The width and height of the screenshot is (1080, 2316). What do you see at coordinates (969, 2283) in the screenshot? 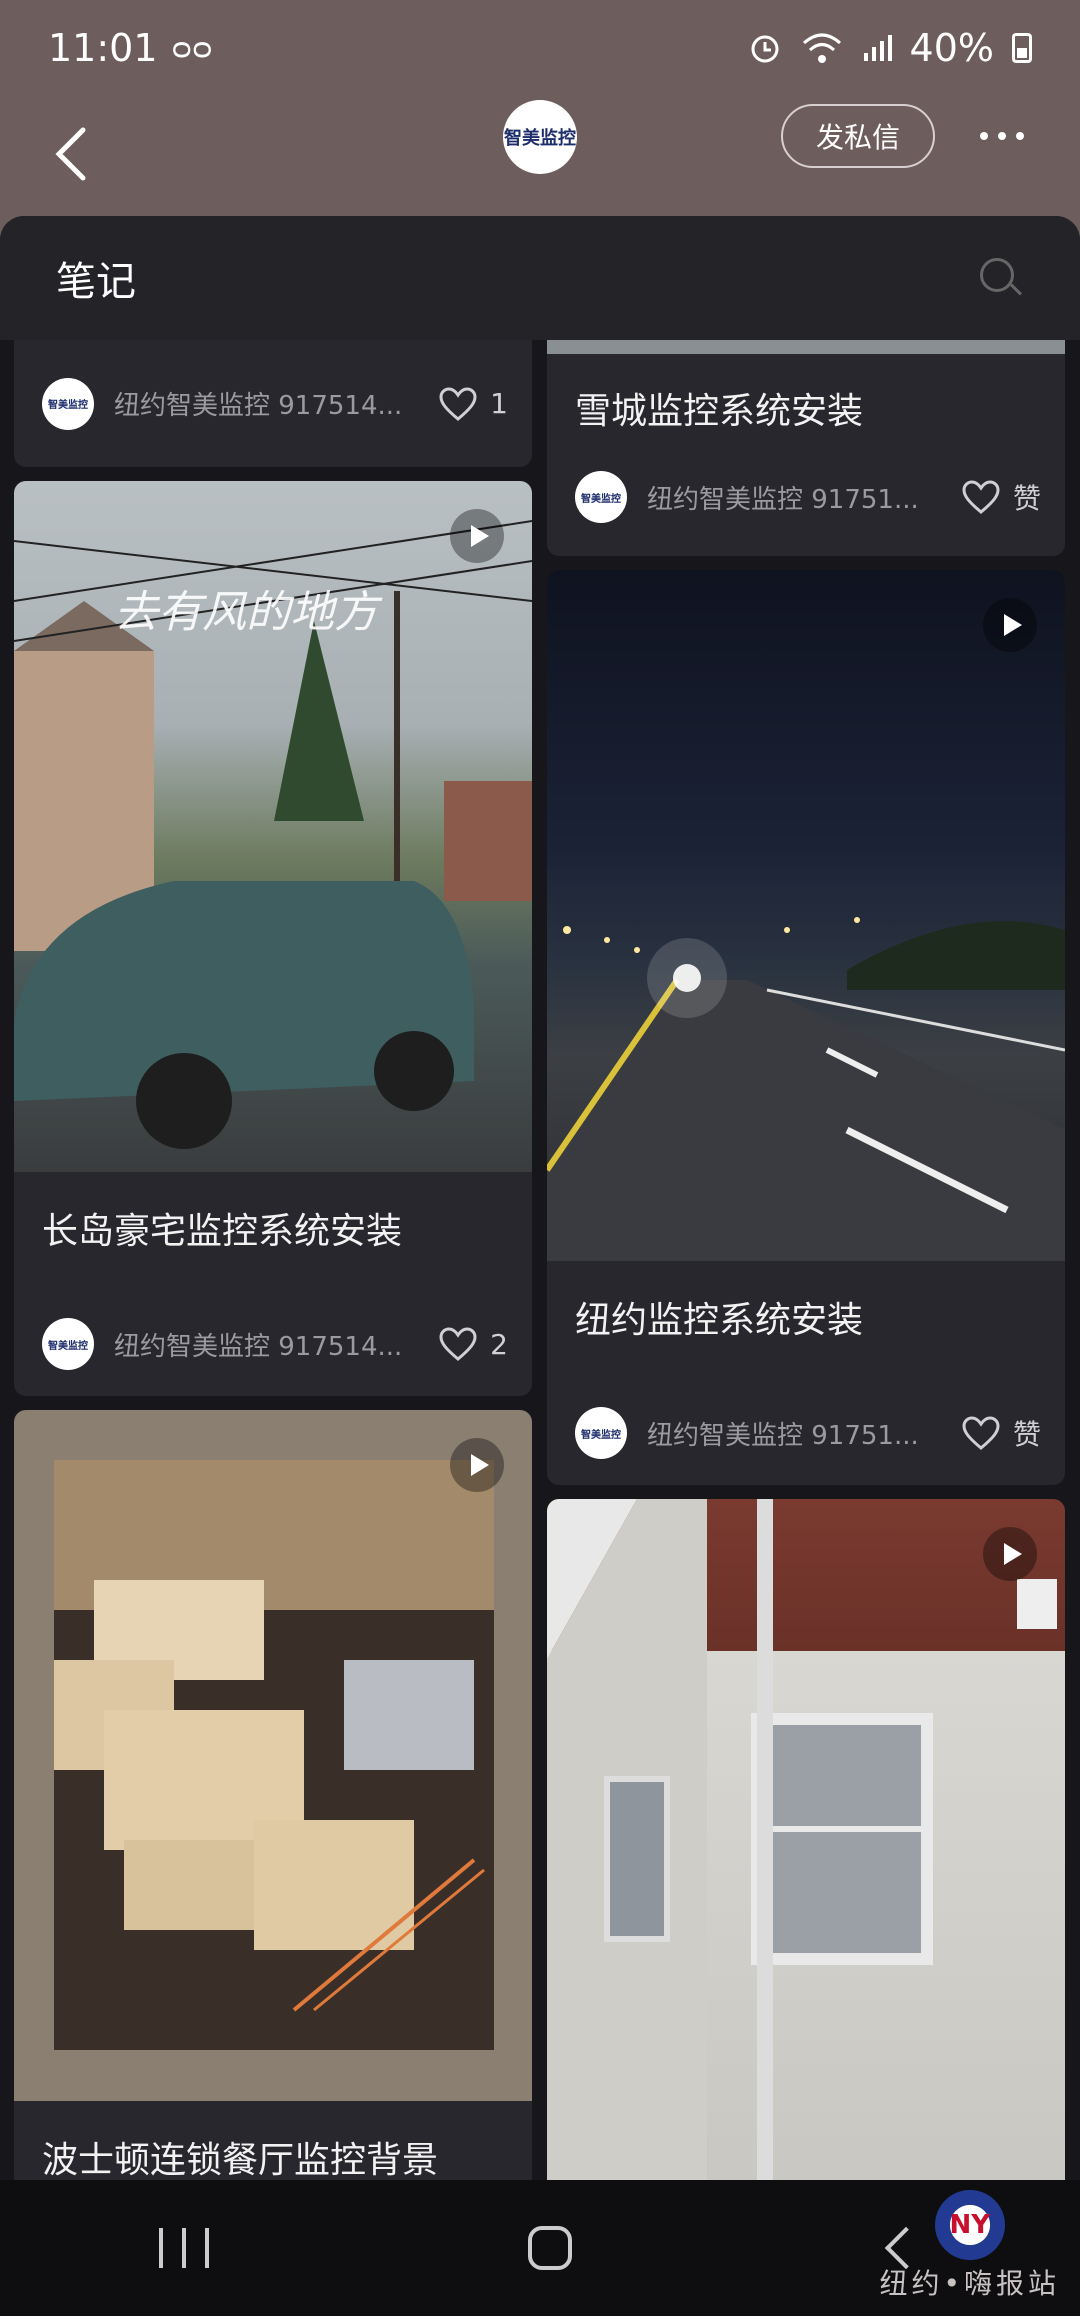
I see `watermark-text: 纽约•嗨报站` at bounding box center [969, 2283].